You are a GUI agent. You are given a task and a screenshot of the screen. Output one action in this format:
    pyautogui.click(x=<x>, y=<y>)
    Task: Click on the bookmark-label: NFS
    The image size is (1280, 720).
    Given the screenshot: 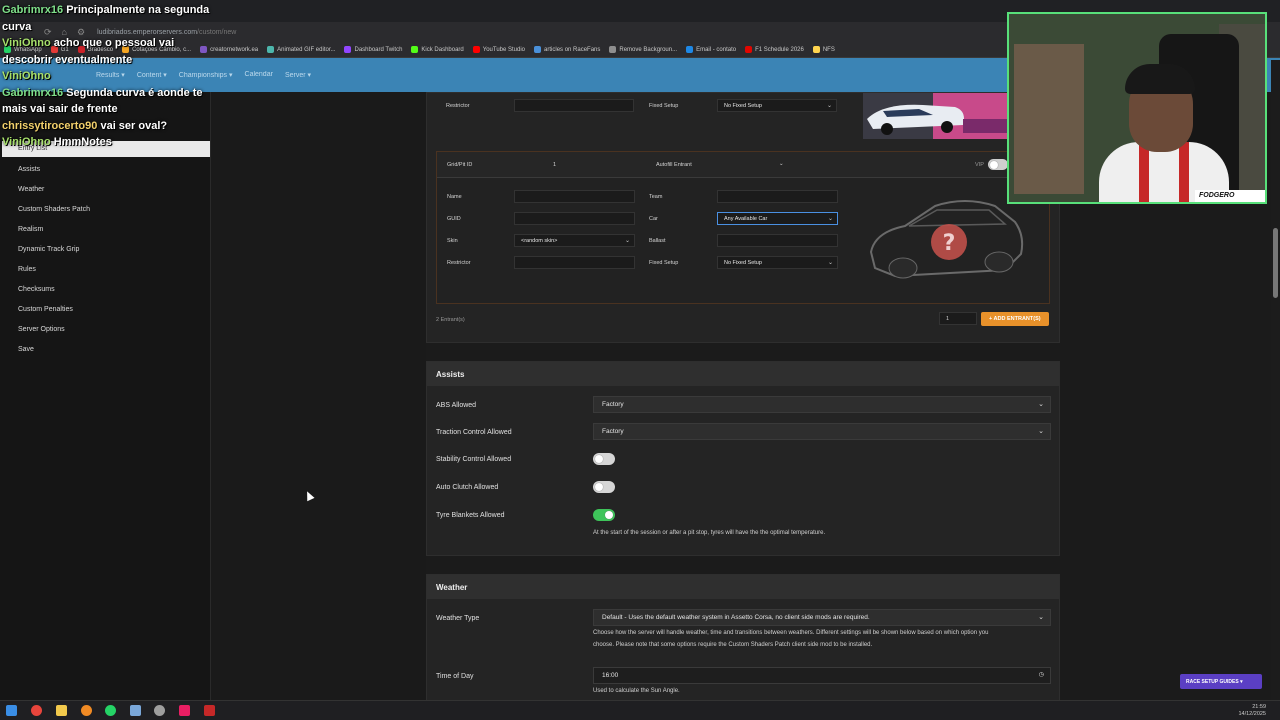 What is the action you would take?
    pyautogui.click(x=828, y=49)
    